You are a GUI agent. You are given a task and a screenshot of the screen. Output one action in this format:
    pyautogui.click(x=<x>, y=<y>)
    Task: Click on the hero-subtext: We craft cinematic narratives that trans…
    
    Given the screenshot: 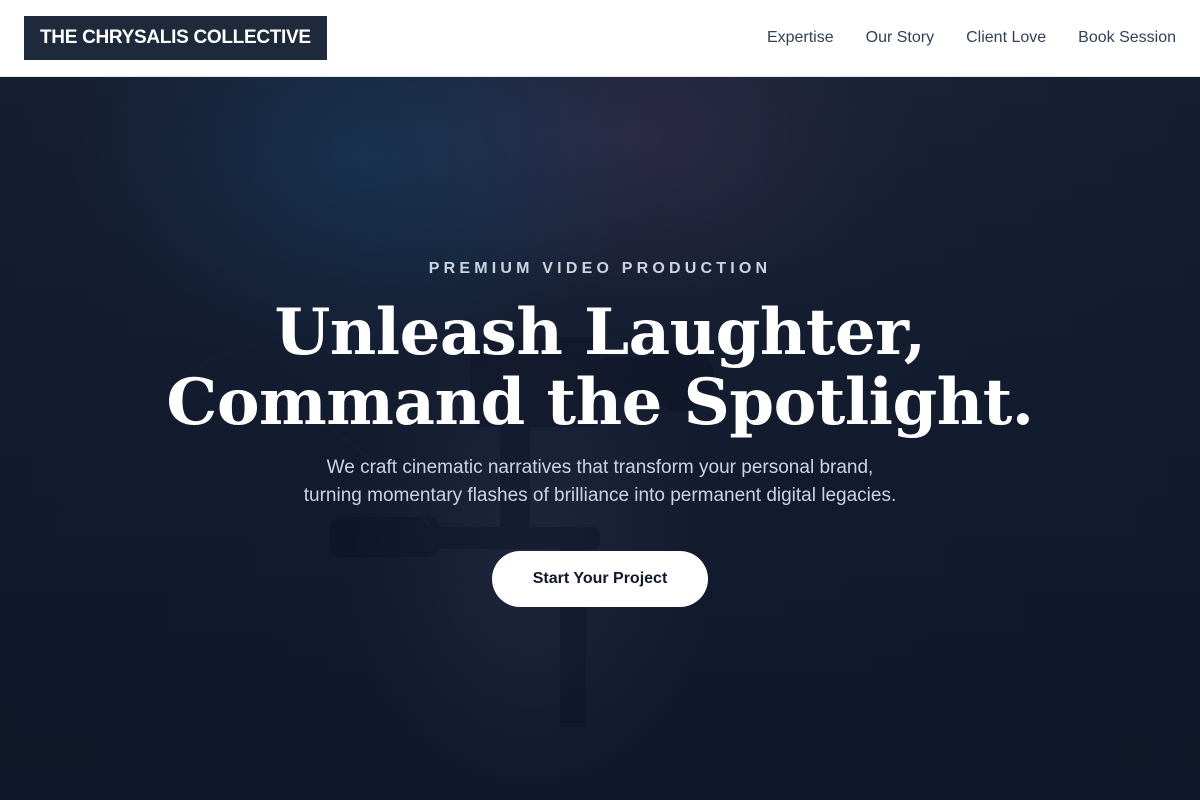 What is the action you would take?
    pyautogui.click(x=600, y=482)
    